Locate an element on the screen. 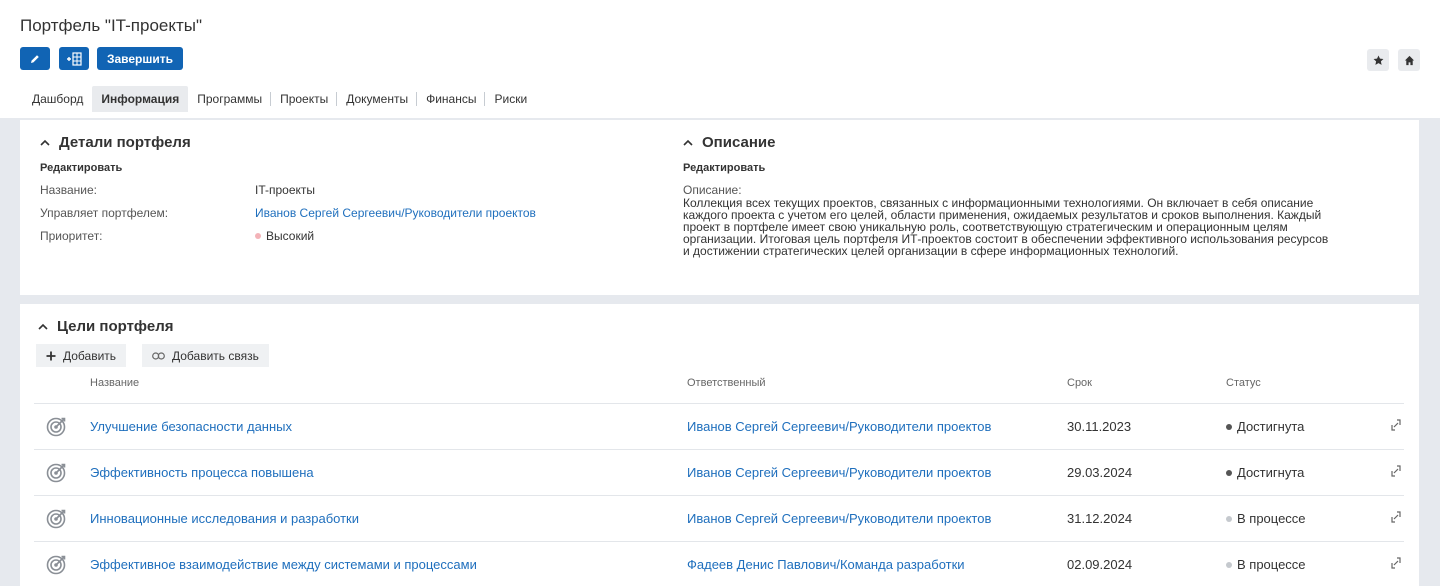 This screenshot has height=586, width=1440. tab-finance: Финансы is located at coordinates (451, 99).